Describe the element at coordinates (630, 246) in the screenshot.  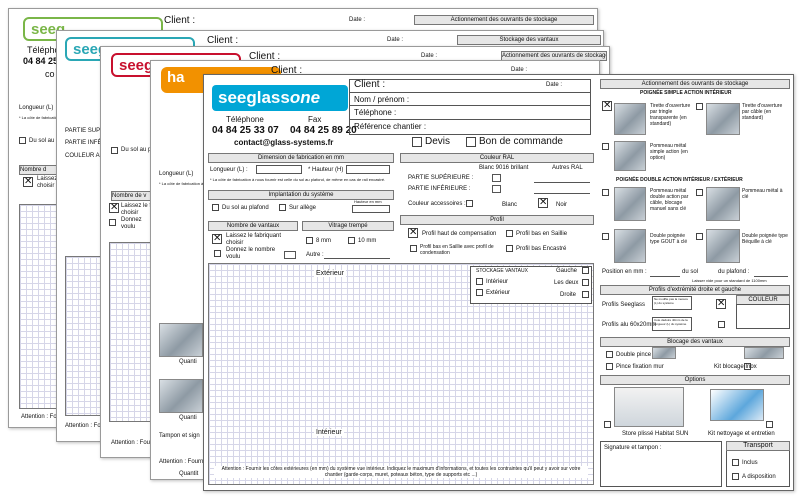
I see `double-poignee-1-photo` at that location.